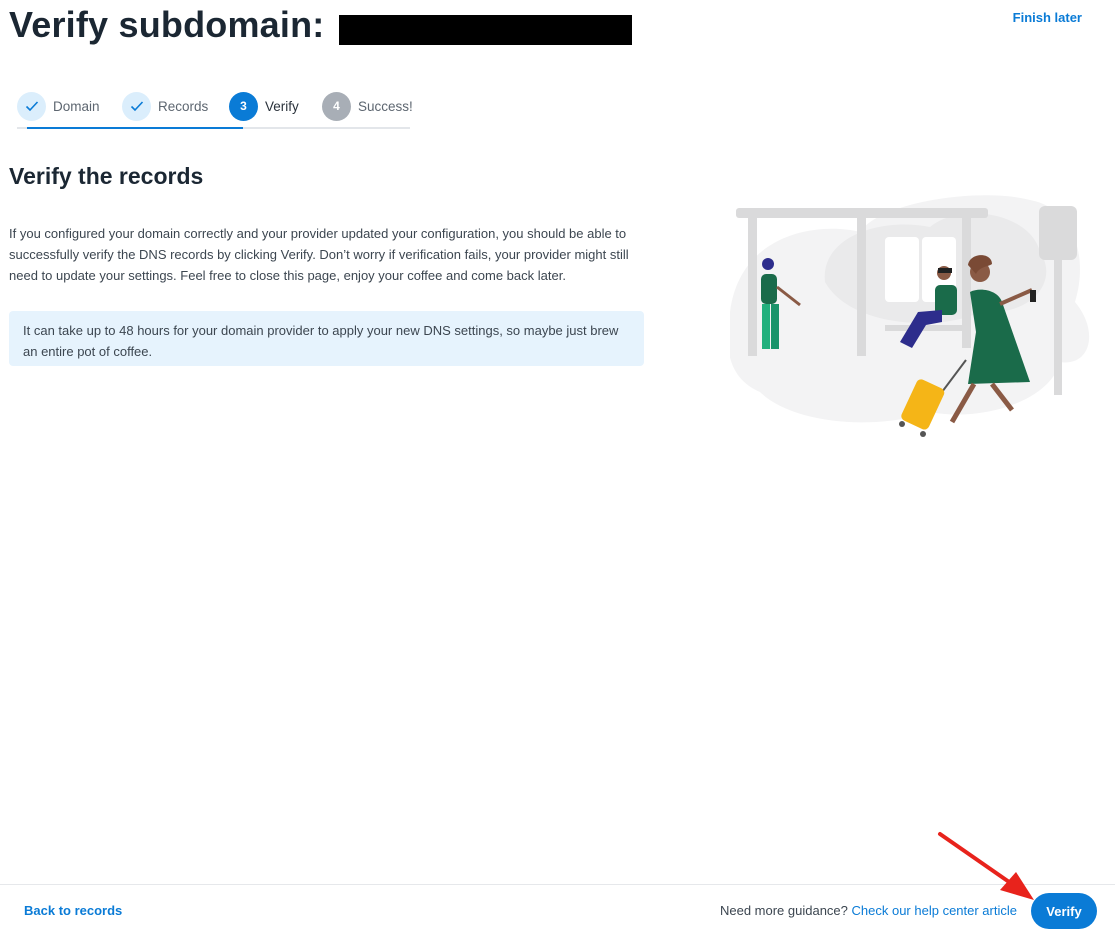  What do you see at coordinates (135, 128) in the screenshot?
I see `stepper-progress` at bounding box center [135, 128].